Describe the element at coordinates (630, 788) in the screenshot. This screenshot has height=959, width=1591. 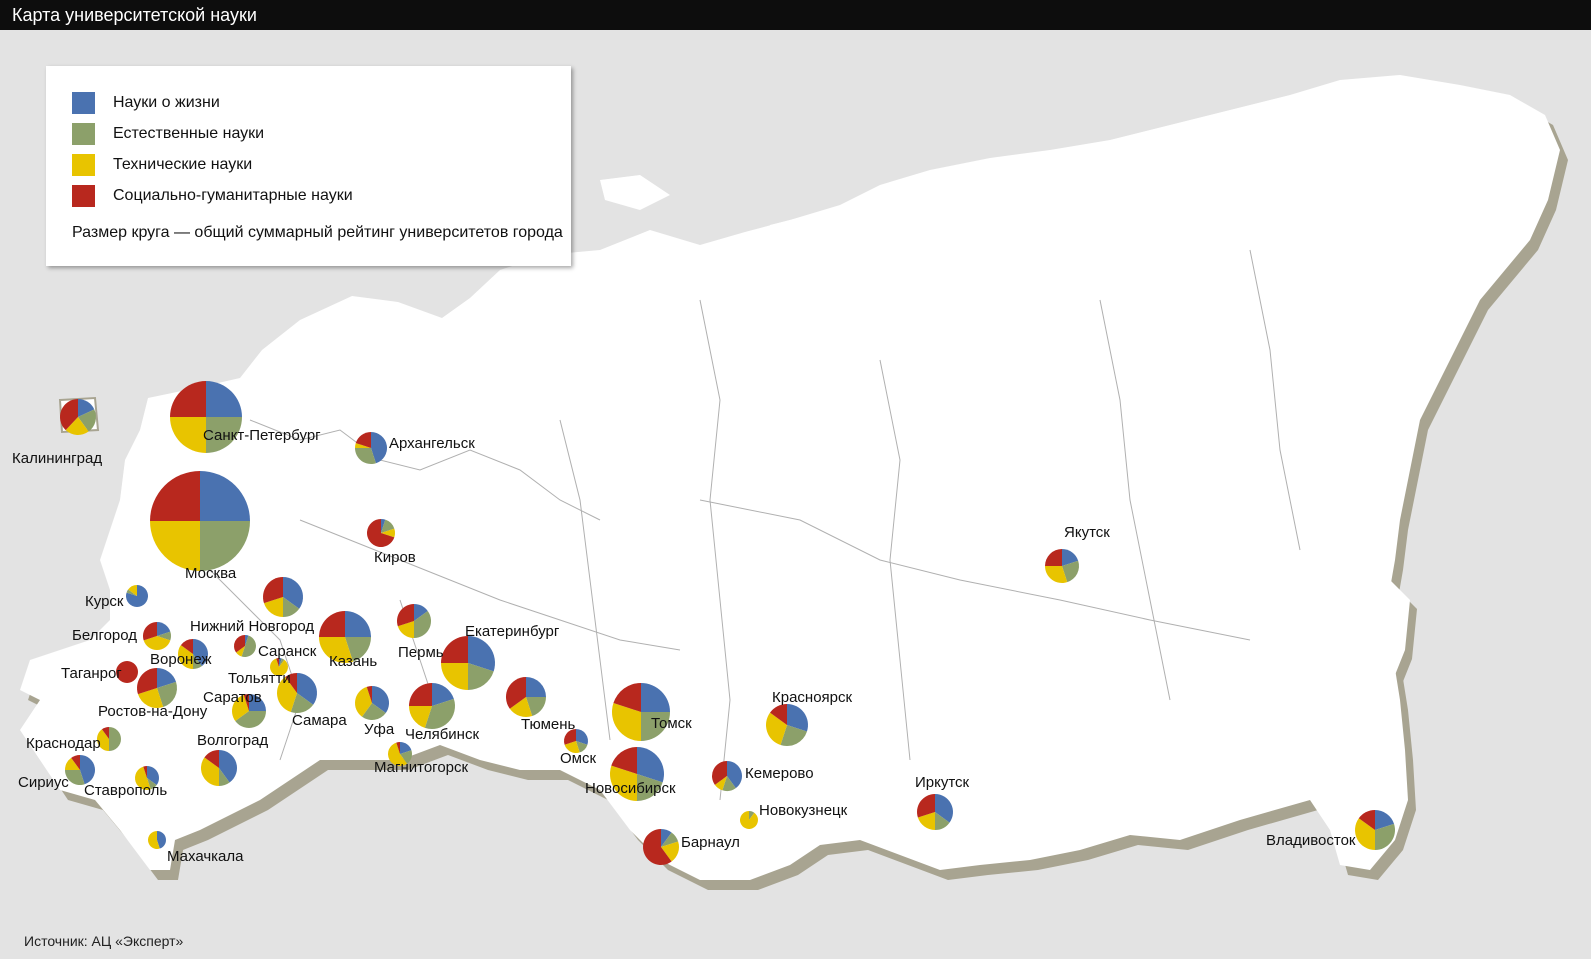
I see `city-label: Новосибирск` at that location.